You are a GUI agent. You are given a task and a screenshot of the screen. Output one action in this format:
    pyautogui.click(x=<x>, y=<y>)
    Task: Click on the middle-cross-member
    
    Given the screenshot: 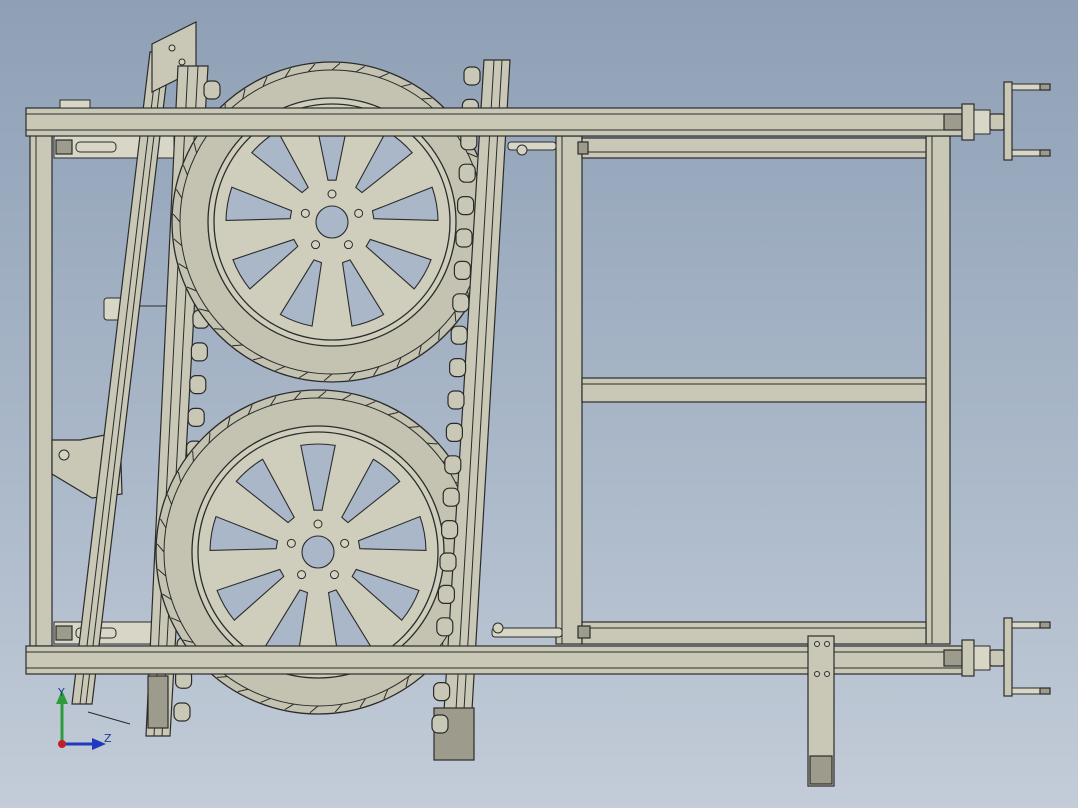 What is the action you would take?
    pyautogui.click(x=754, y=390)
    